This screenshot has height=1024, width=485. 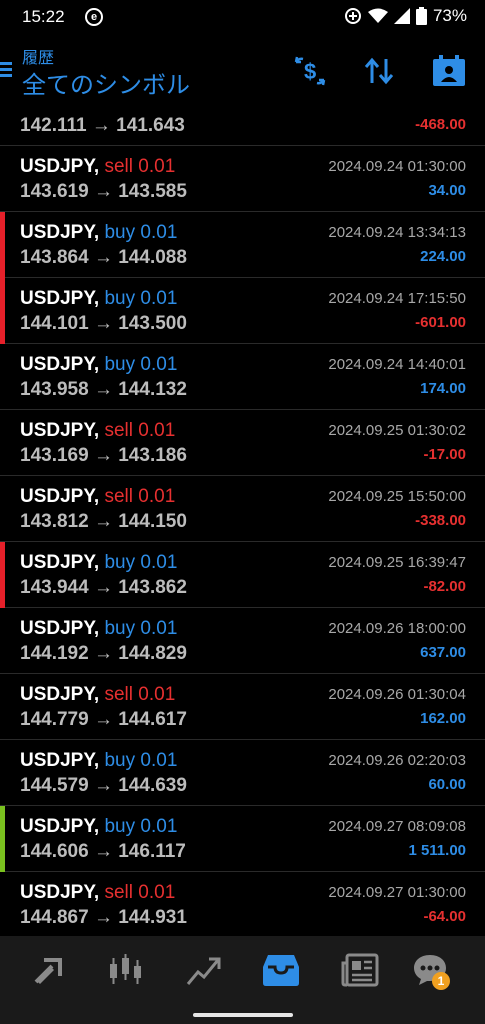 I want to click on trade-prices: 143.958 → 144.132, so click(x=103, y=389).